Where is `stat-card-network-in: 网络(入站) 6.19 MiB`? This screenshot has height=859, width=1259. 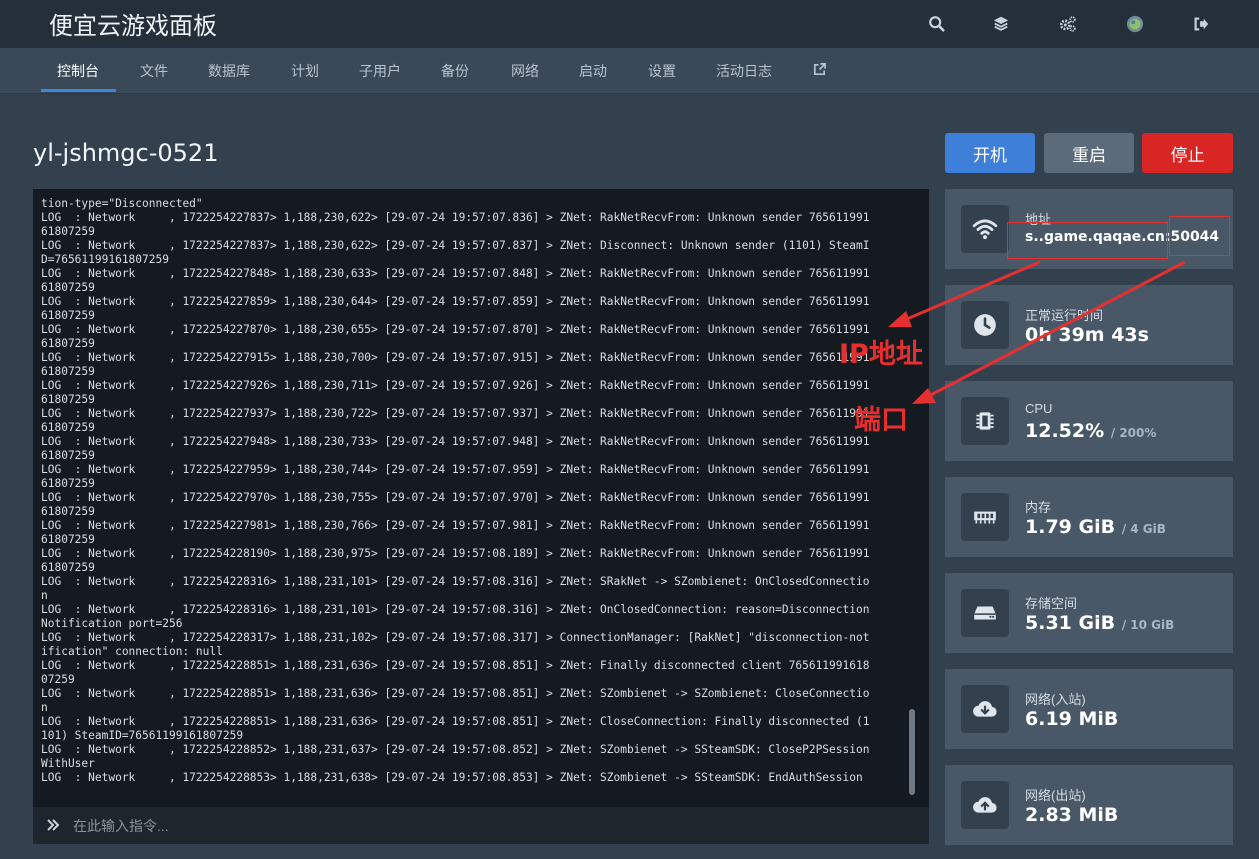
stat-card-network-in: 网络(入站) 6.19 MiB is located at coordinates (1089, 709).